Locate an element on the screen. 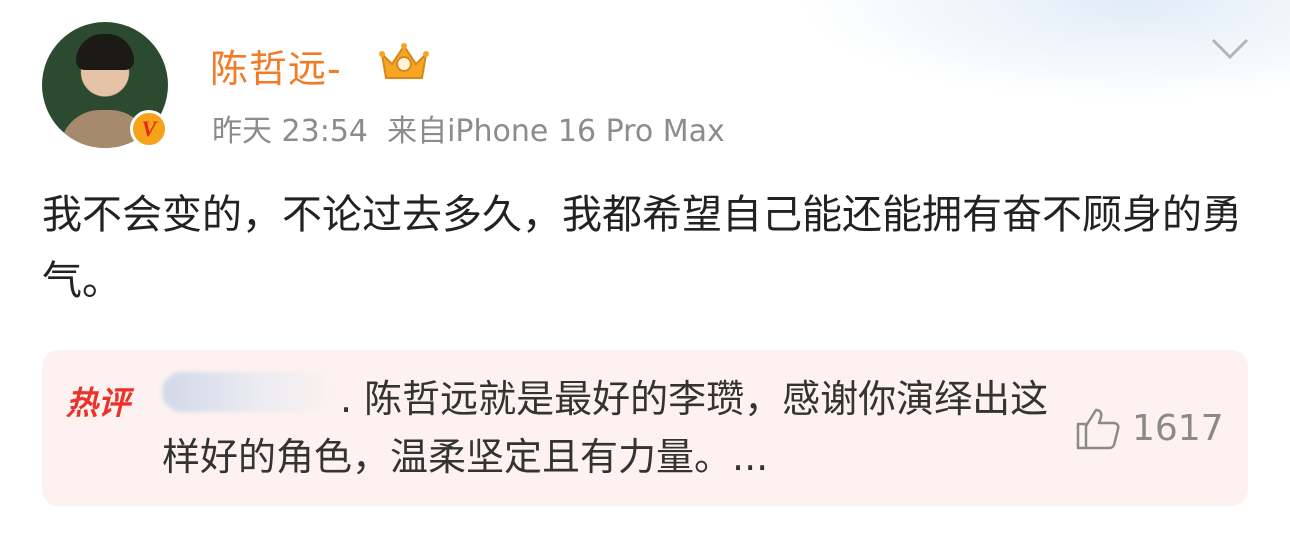 The height and width of the screenshot is (542, 1290). thumbs-up-icon is located at coordinates (1098, 429).